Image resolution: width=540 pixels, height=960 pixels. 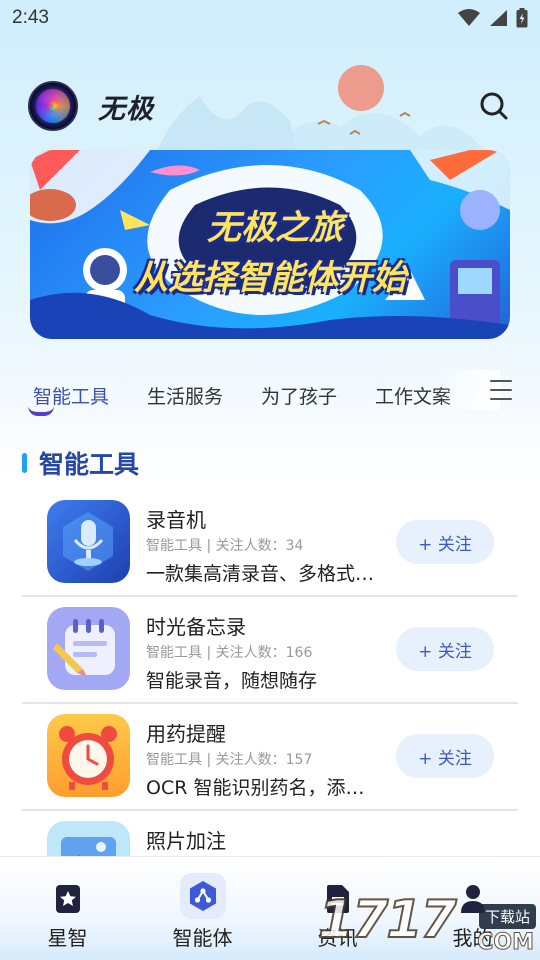 I want to click on item-title: 照片加注, so click(x=186, y=841).